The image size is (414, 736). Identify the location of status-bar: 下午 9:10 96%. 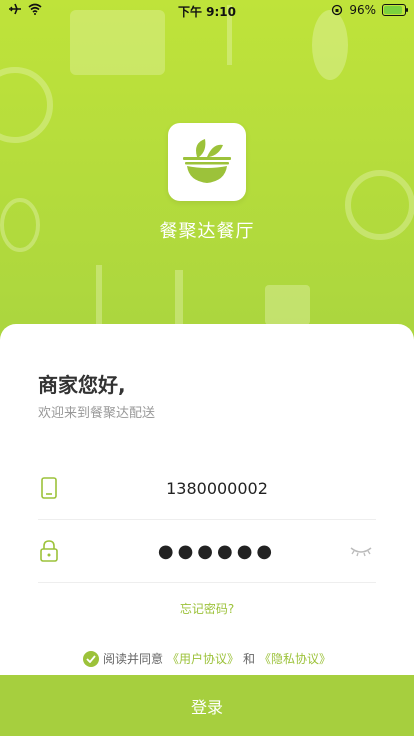
(207, 11).